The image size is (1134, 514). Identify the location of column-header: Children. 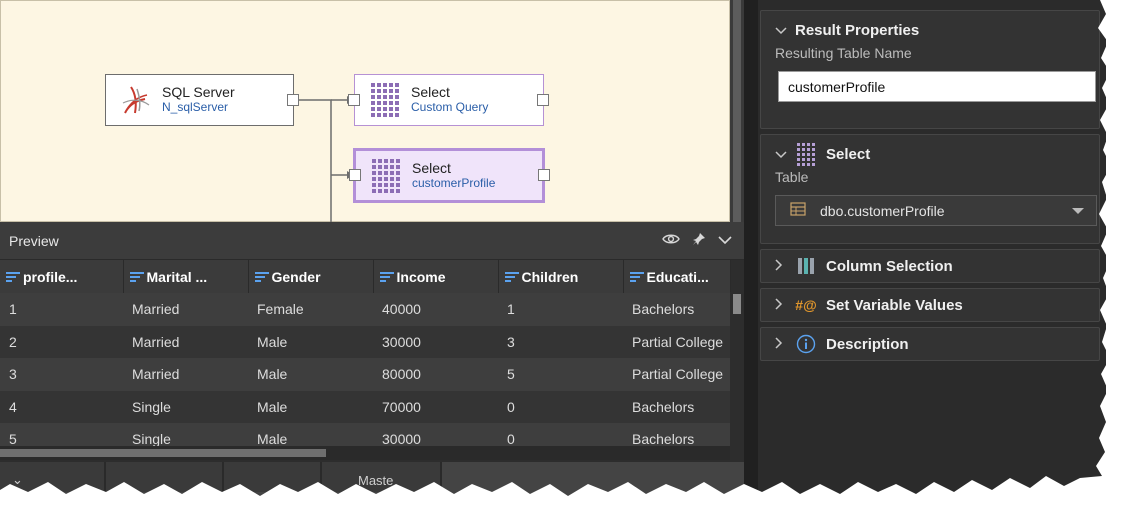
(561, 276).